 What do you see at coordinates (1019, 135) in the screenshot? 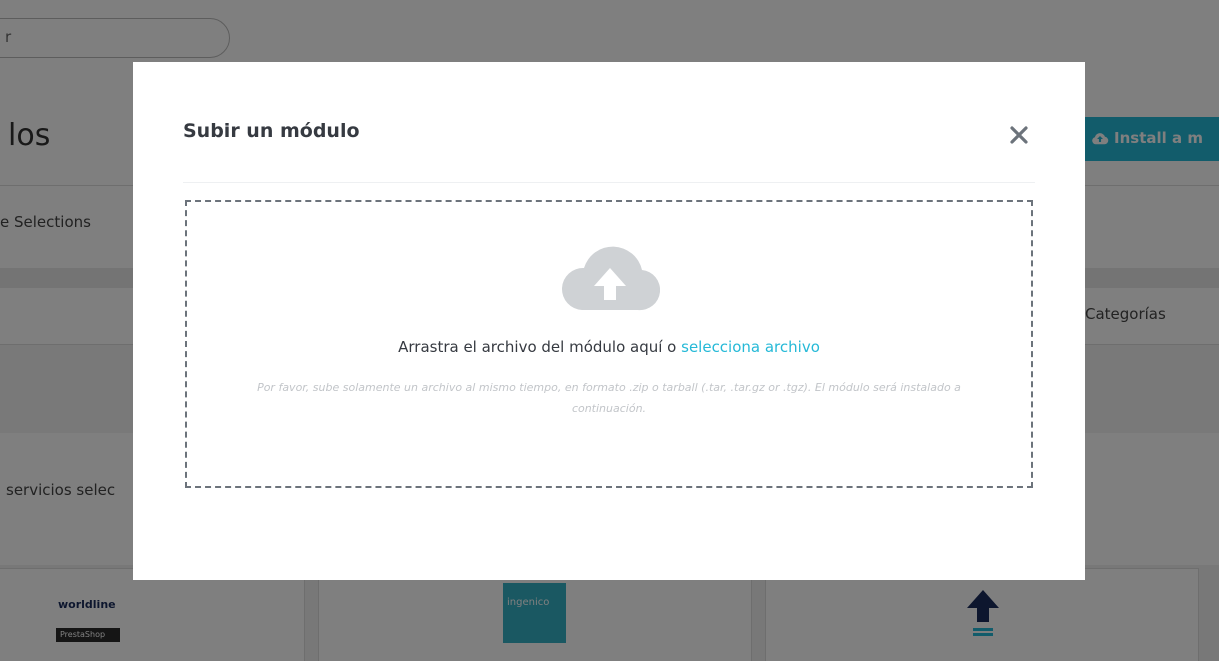
I see `close-icon` at bounding box center [1019, 135].